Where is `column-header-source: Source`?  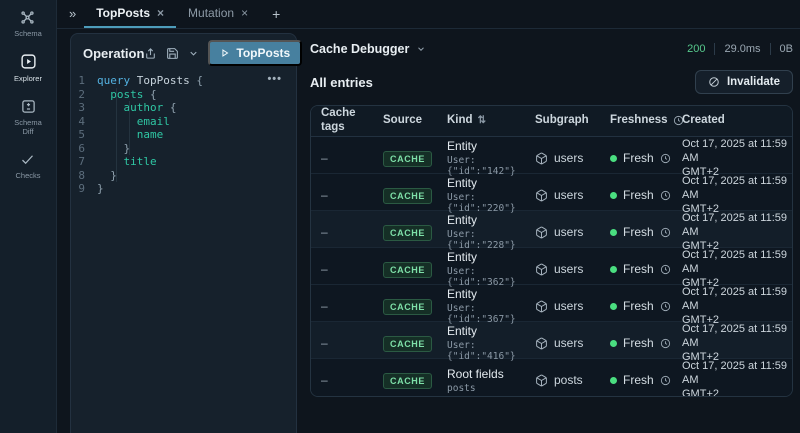 column-header-source: Source is located at coordinates (405, 121).